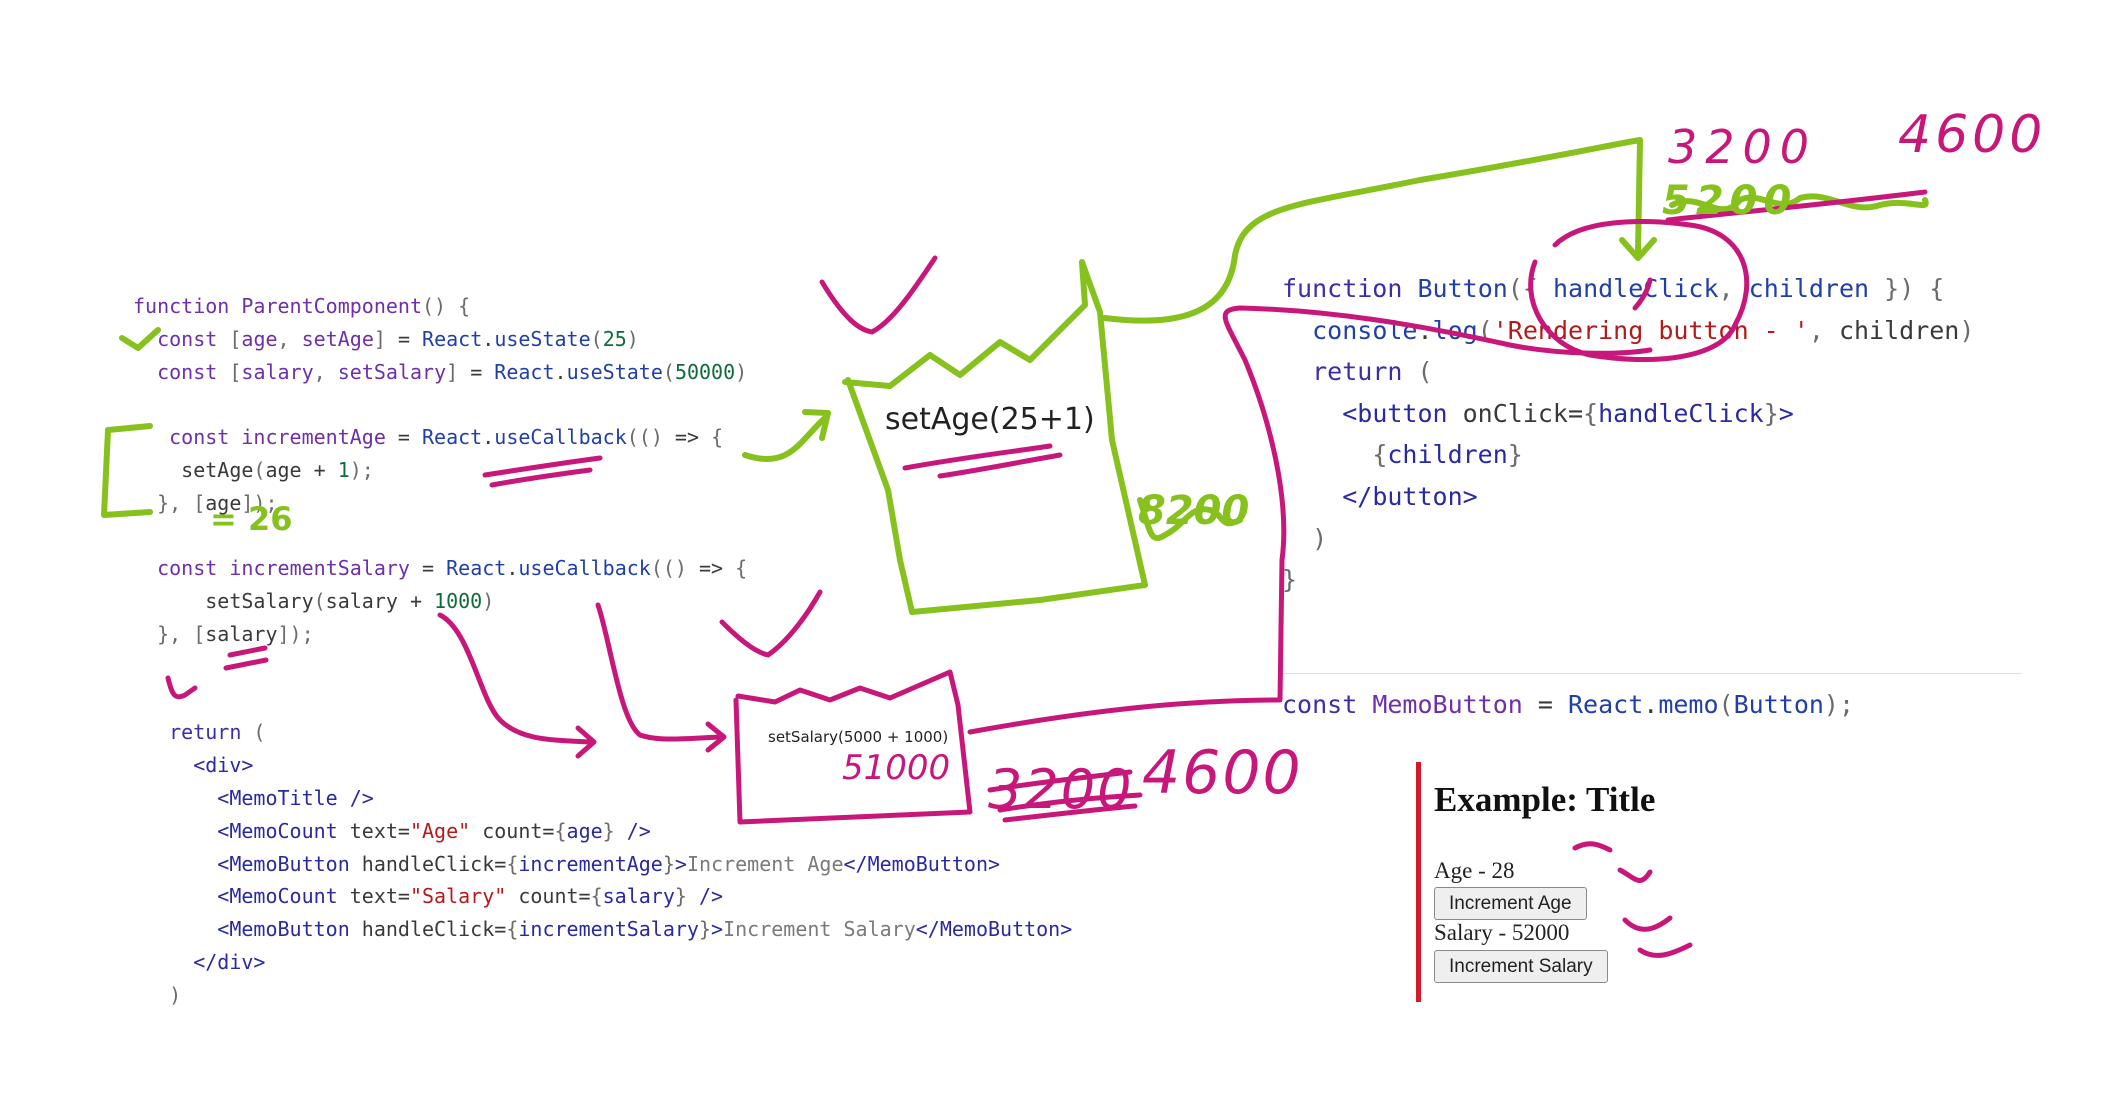  What do you see at coordinates (1743, 147) in the screenshot?
I see `magenta-3200-top: 3200` at bounding box center [1743, 147].